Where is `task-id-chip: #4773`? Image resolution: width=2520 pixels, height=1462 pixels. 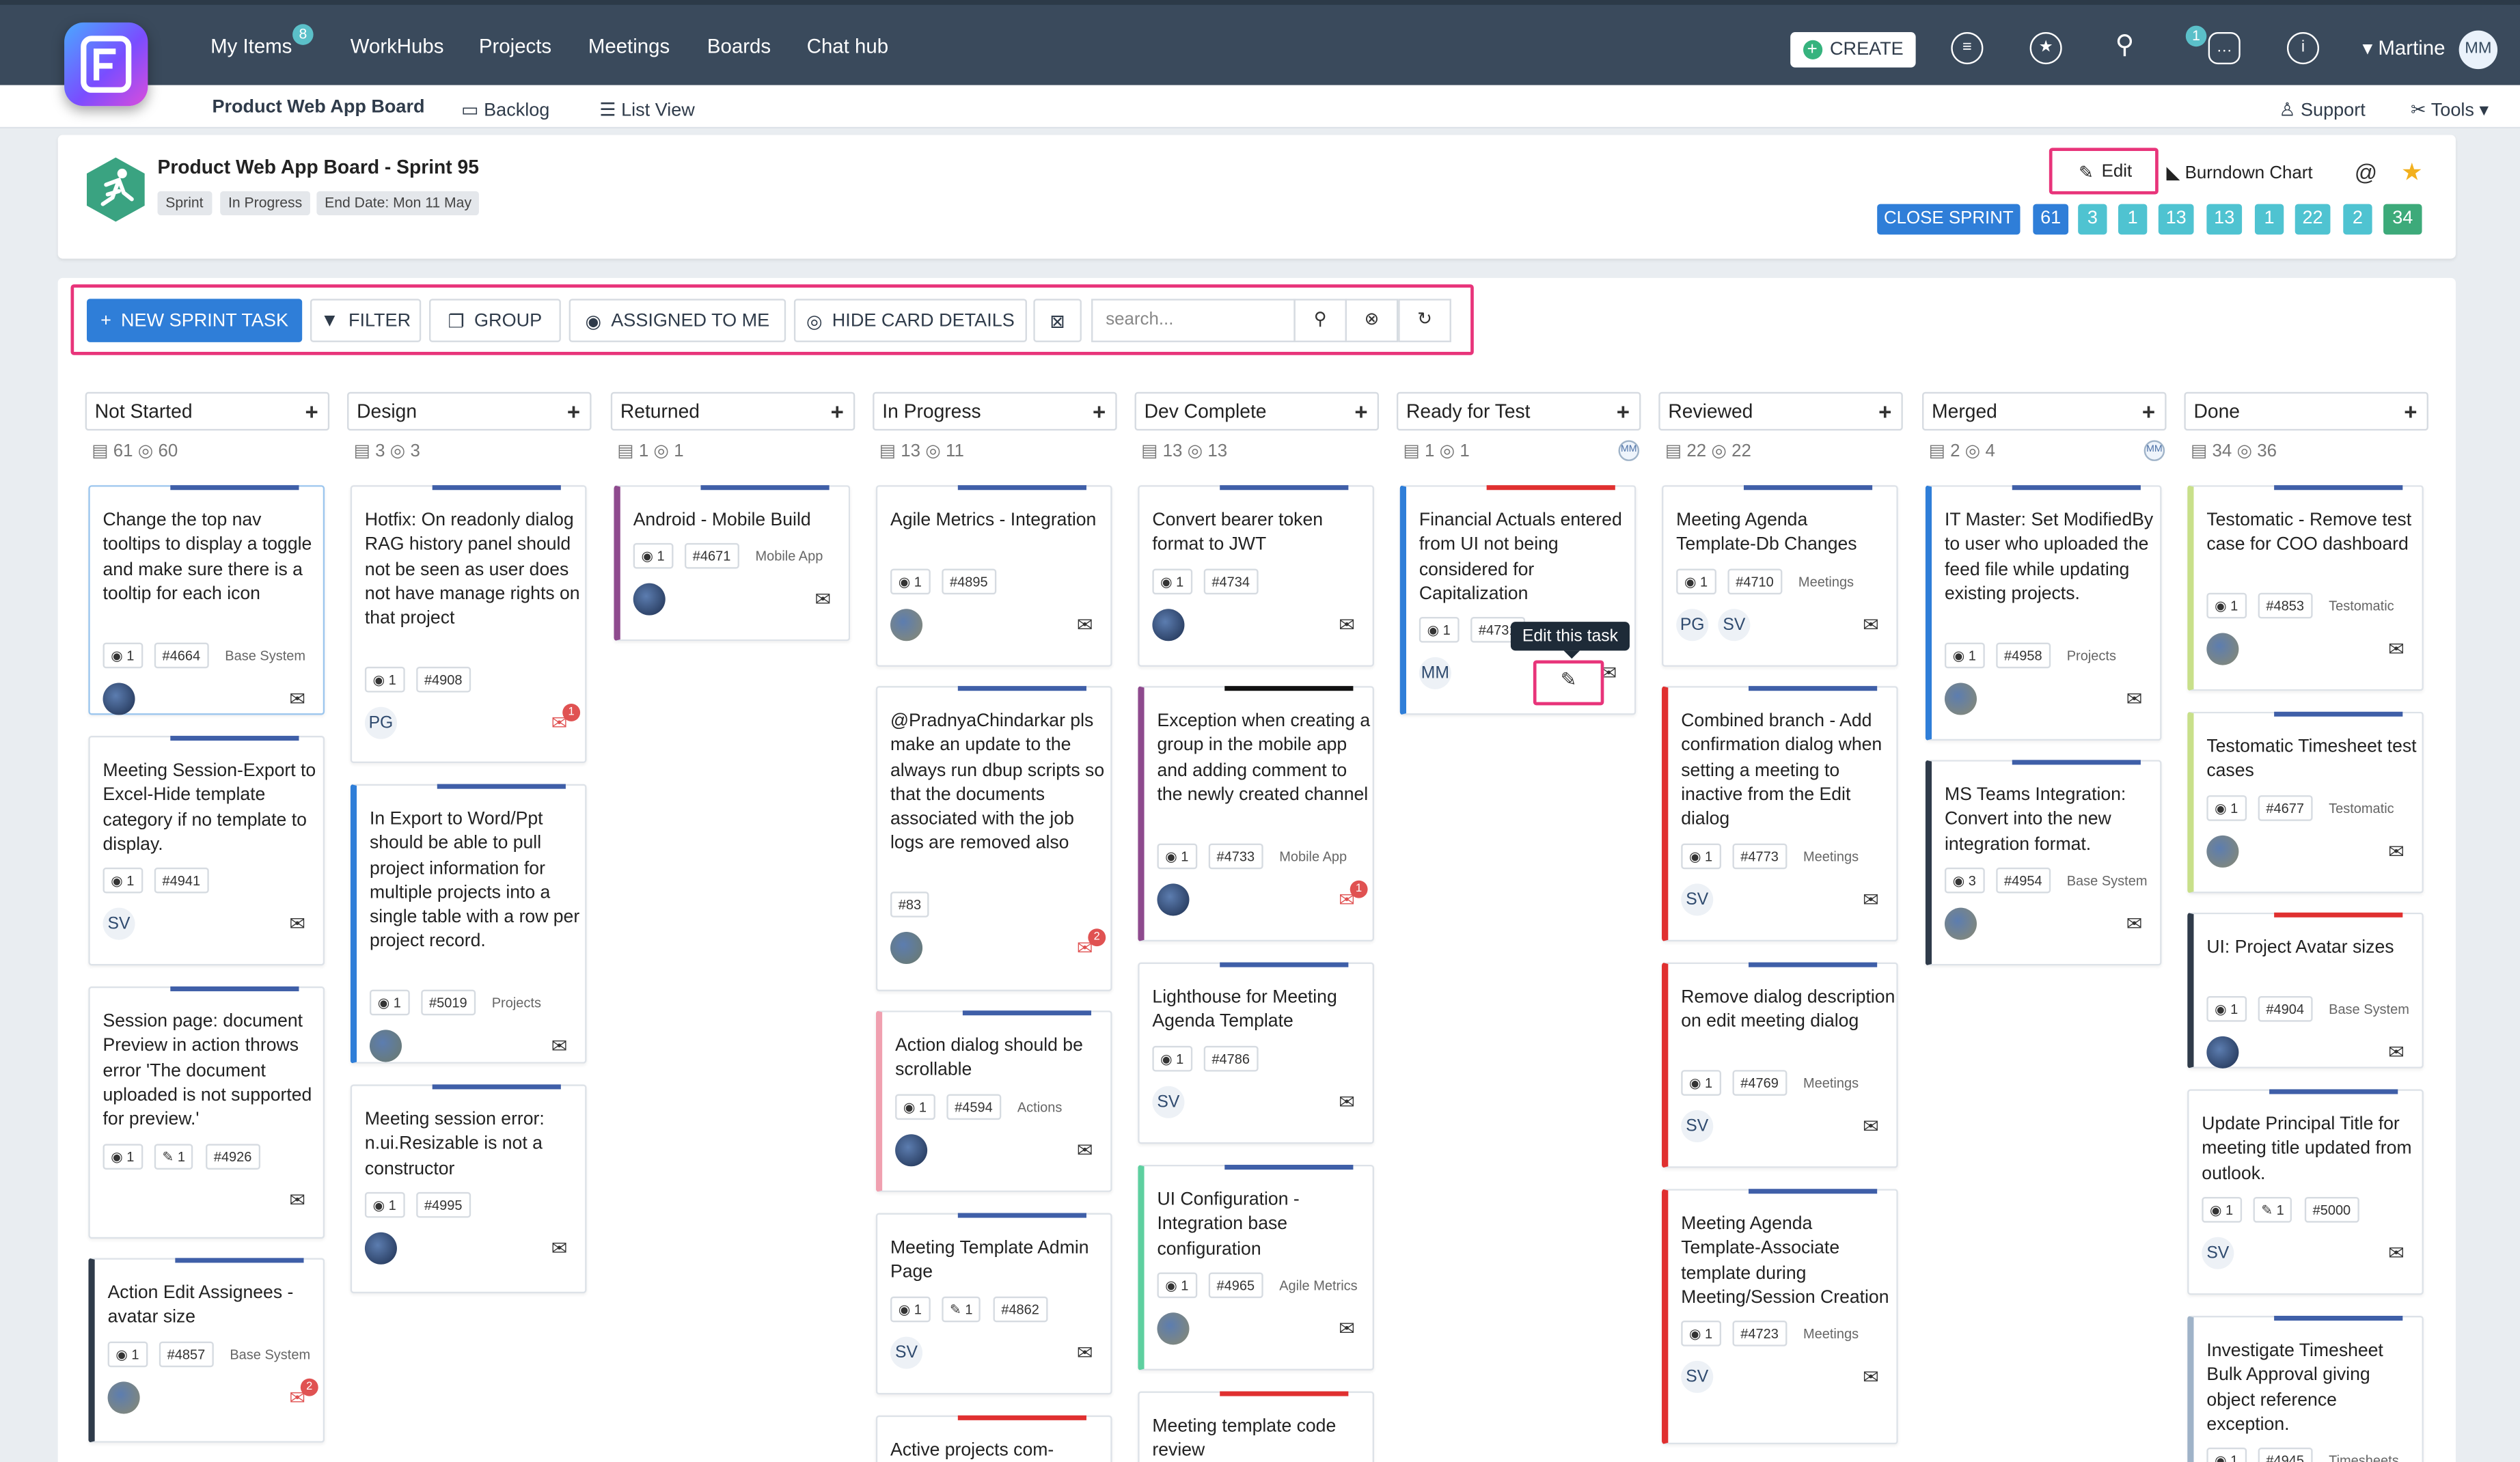 task-id-chip: #4773 is located at coordinates (1759, 855).